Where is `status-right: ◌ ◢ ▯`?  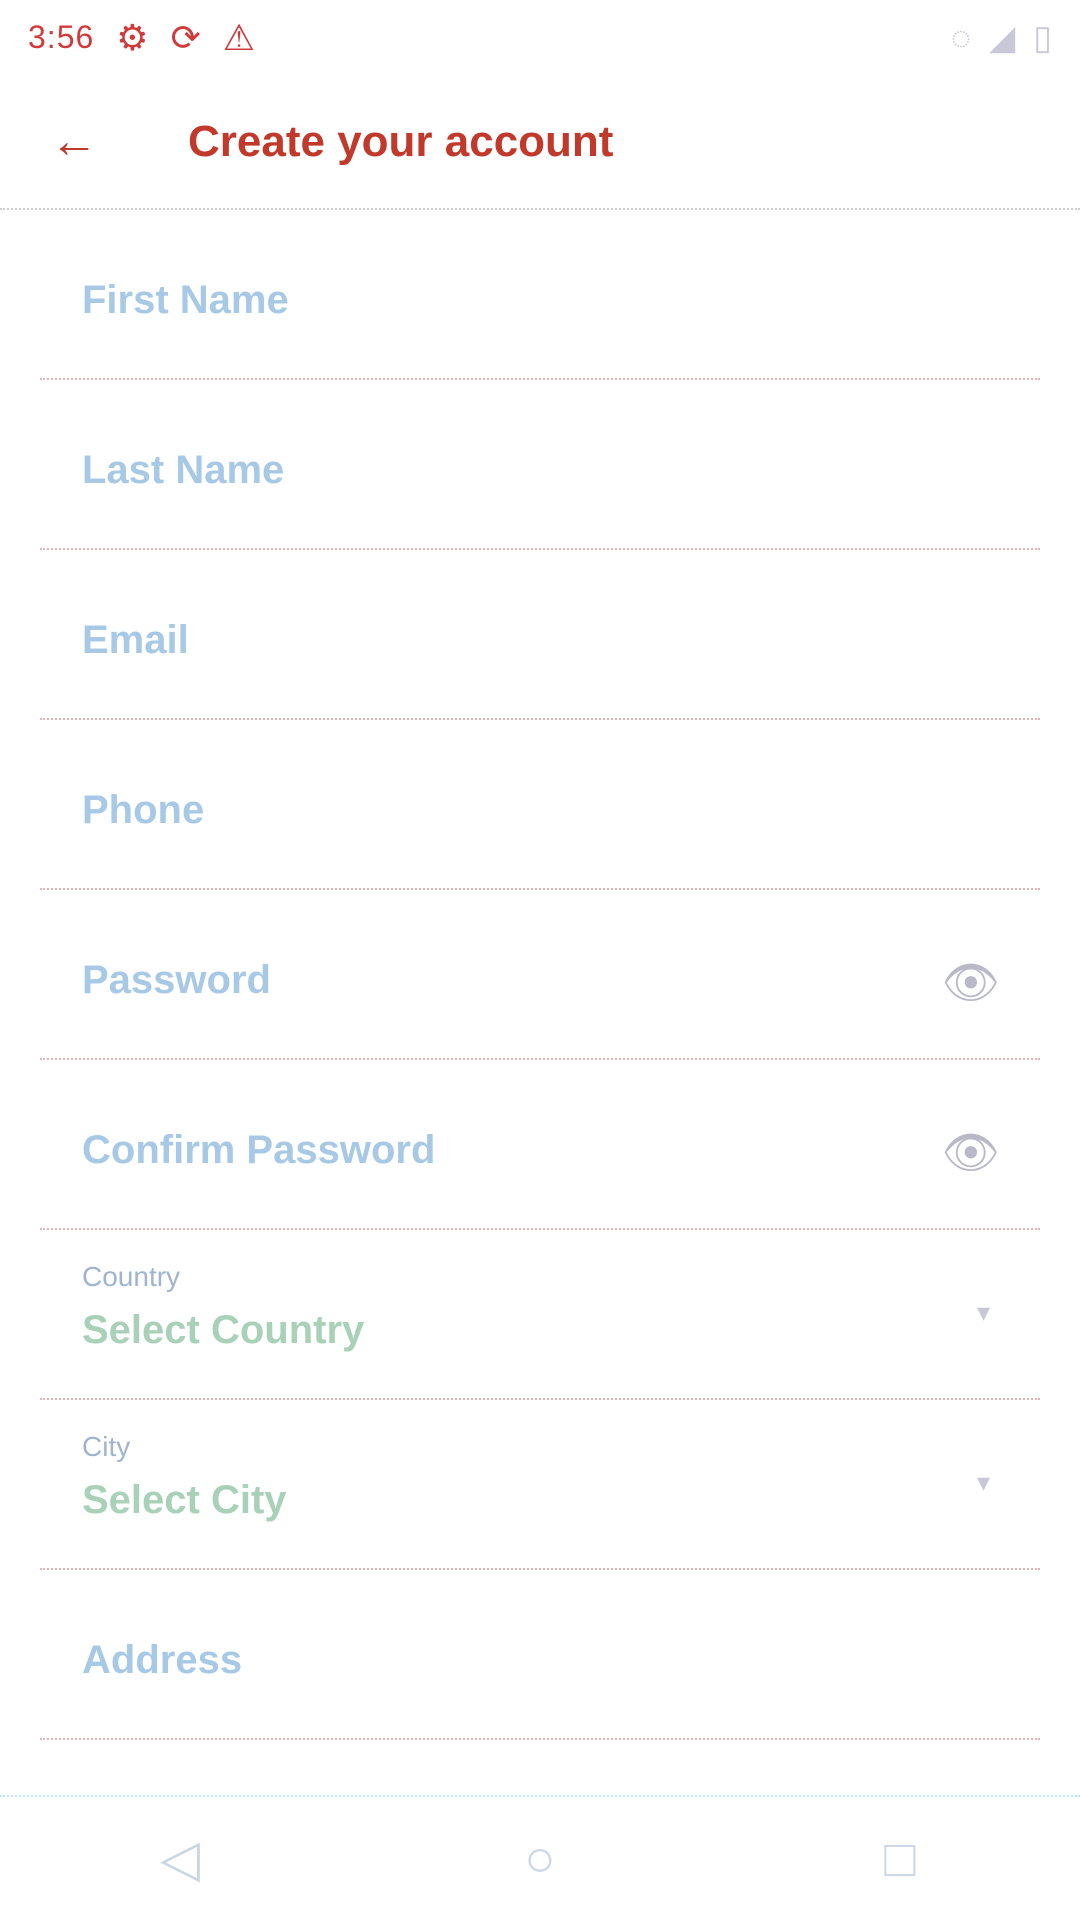
status-right: ◌ ◢ ▯ is located at coordinates (1001, 38).